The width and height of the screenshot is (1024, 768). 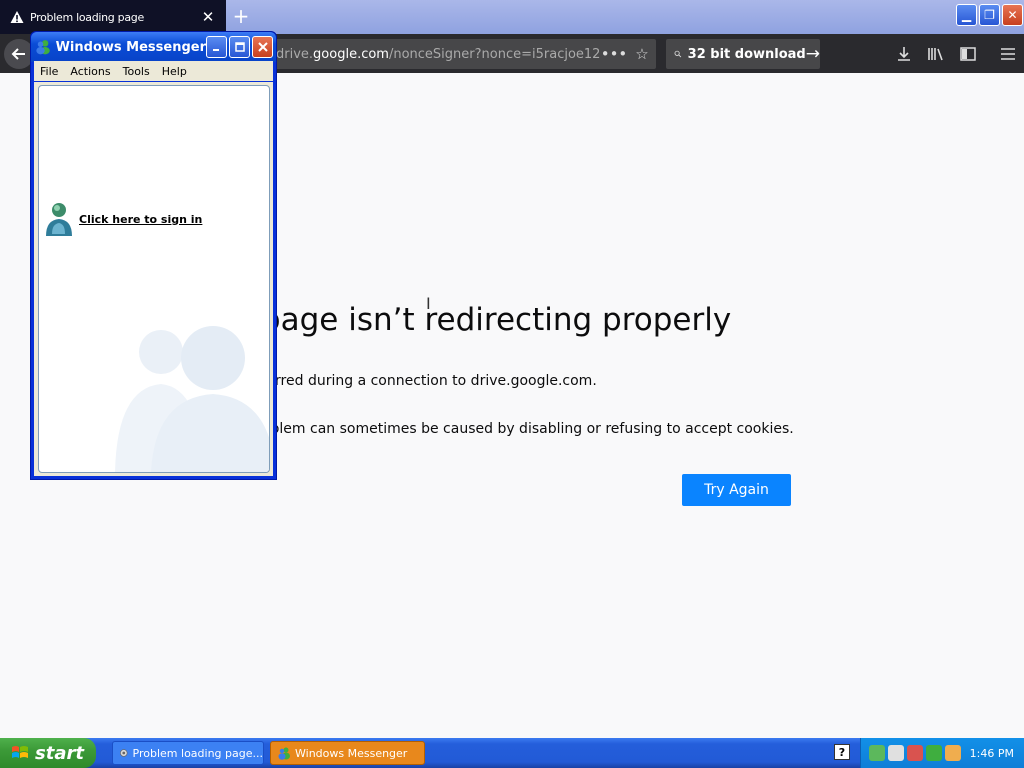 What do you see at coordinates (896, 753) in the screenshot?
I see `security-icon` at bounding box center [896, 753].